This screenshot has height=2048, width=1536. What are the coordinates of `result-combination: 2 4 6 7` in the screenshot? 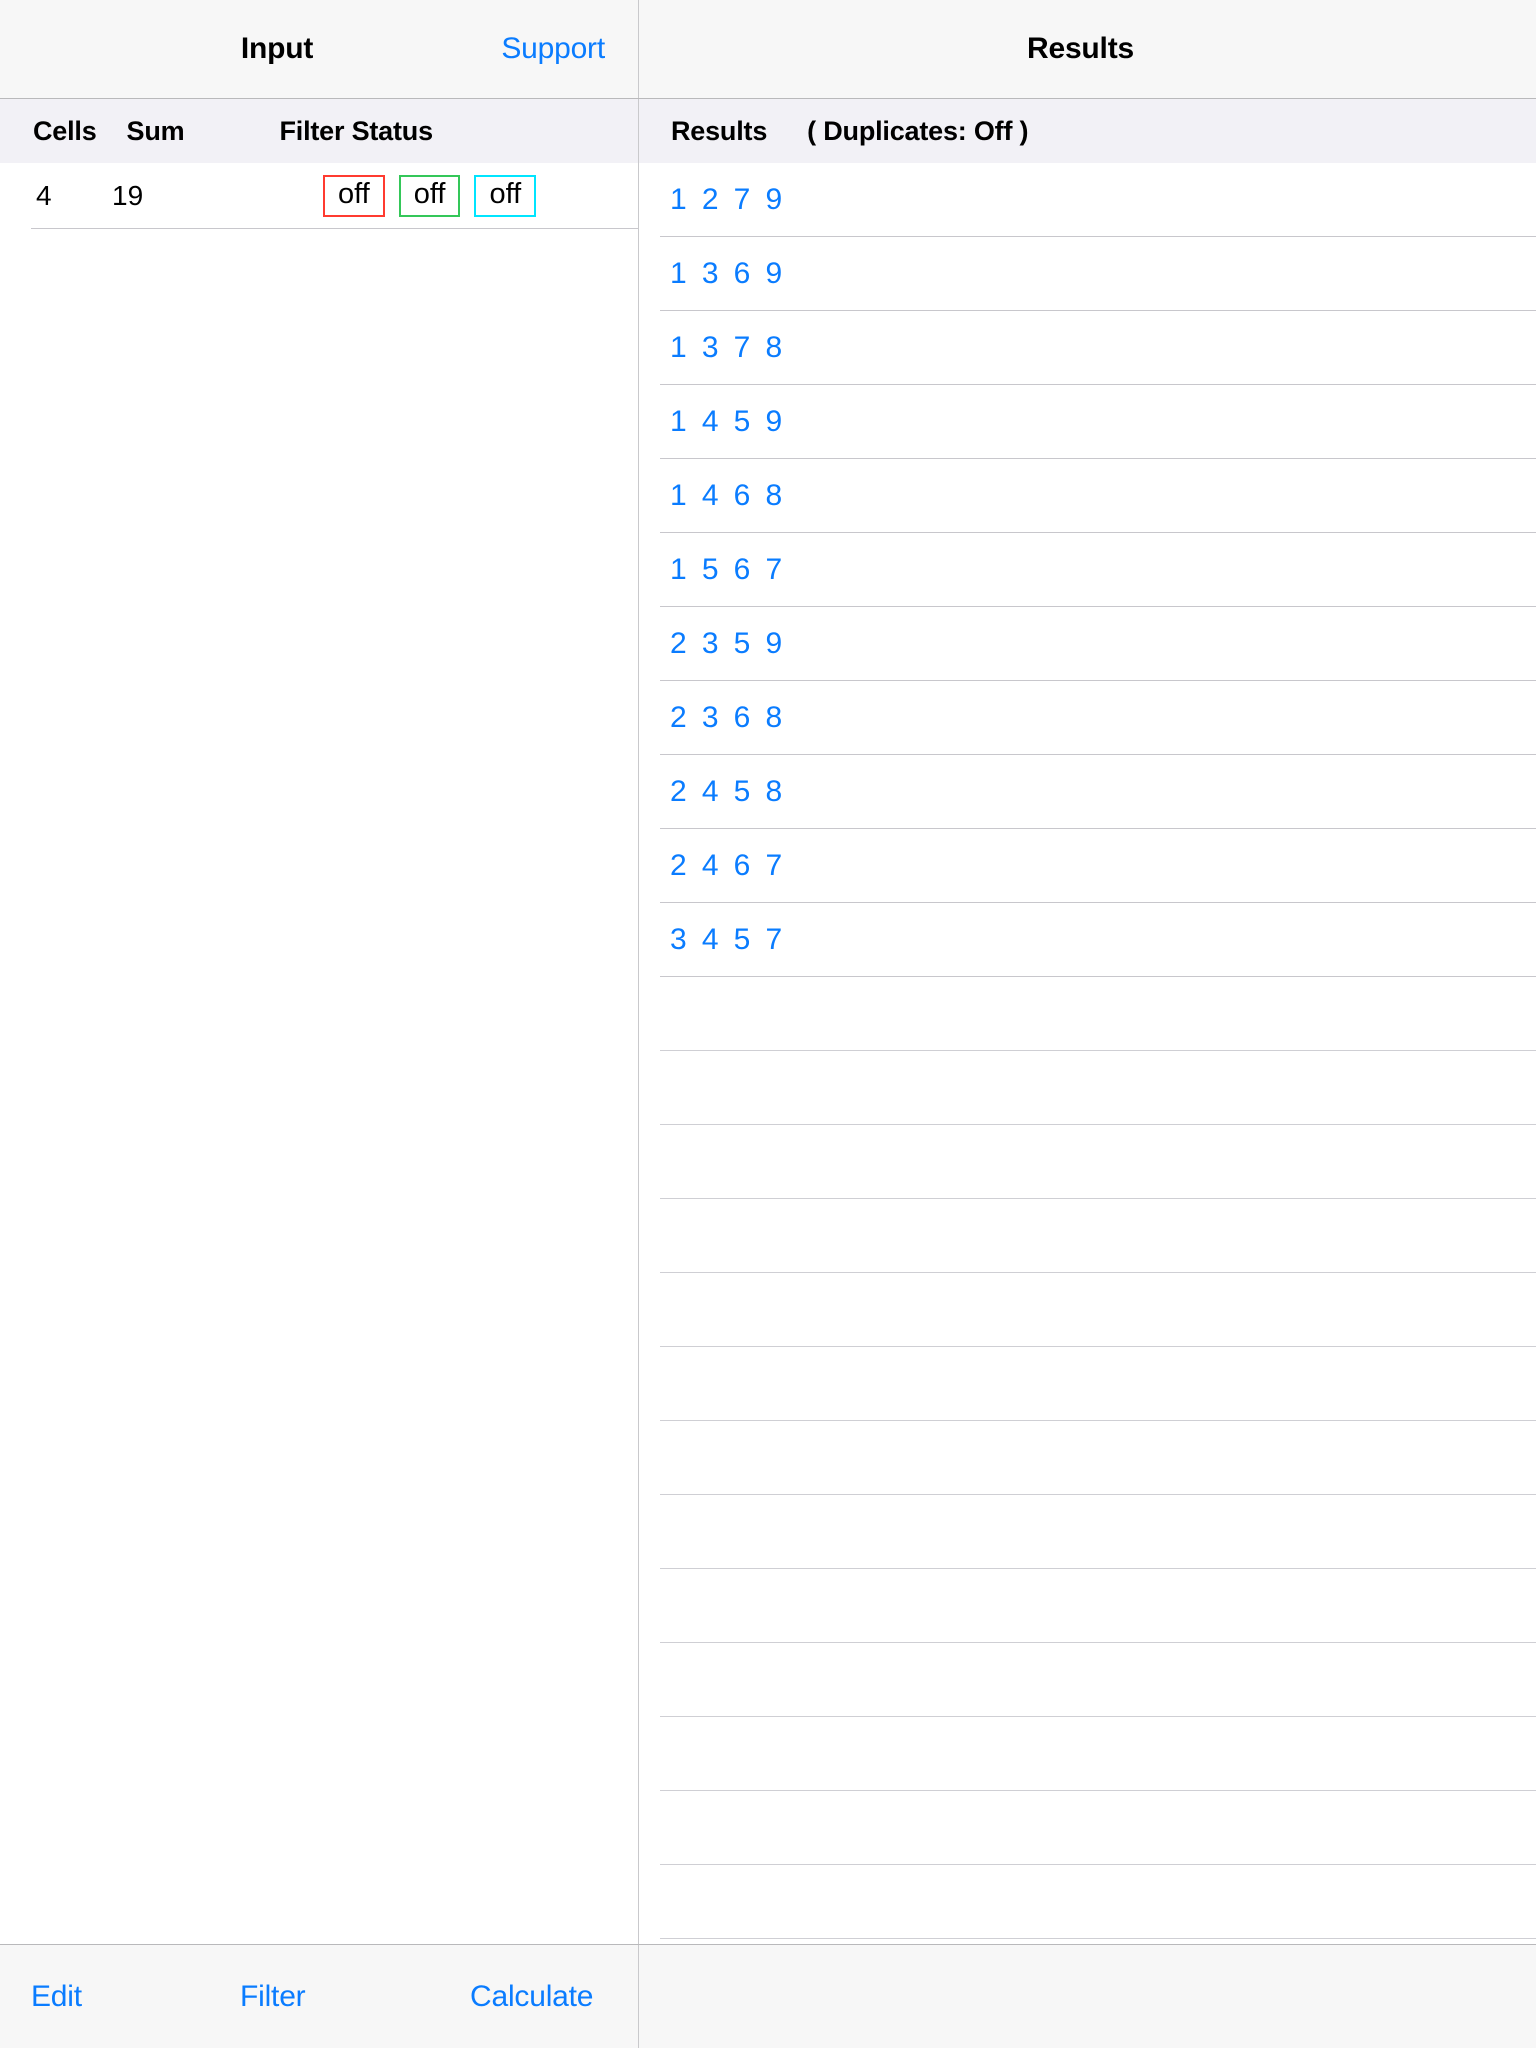 It's located at (728, 865).